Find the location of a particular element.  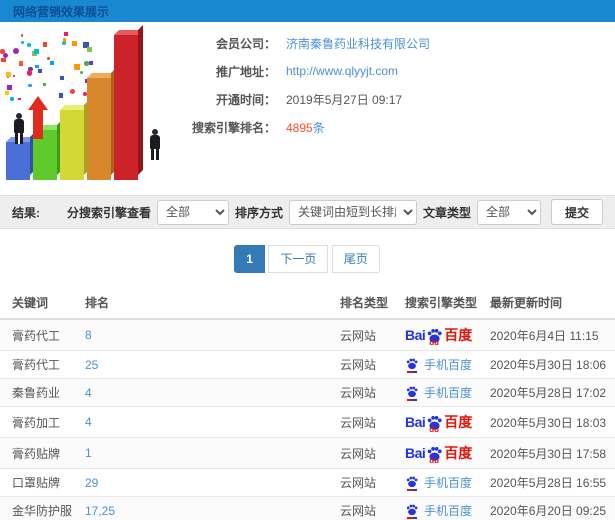

rank-cell: 1 is located at coordinates (200, 453).